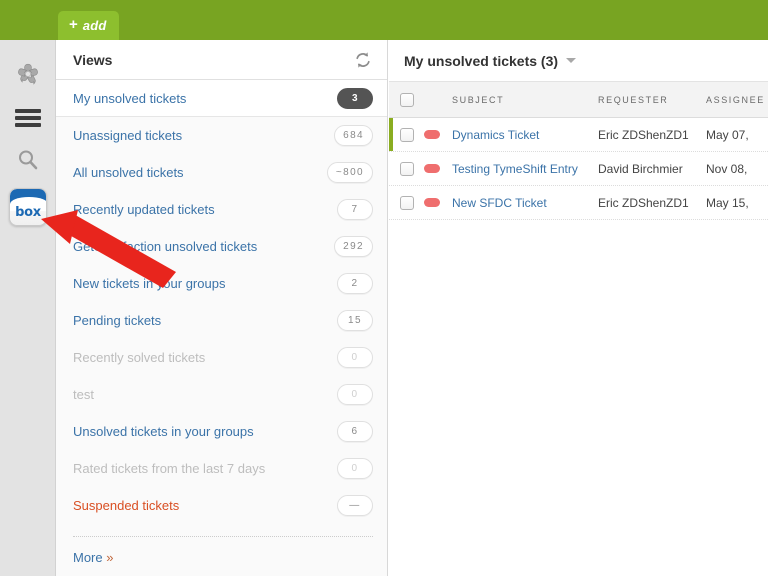  I want to click on view-item-label: New tickets in your groups, so click(149, 283).